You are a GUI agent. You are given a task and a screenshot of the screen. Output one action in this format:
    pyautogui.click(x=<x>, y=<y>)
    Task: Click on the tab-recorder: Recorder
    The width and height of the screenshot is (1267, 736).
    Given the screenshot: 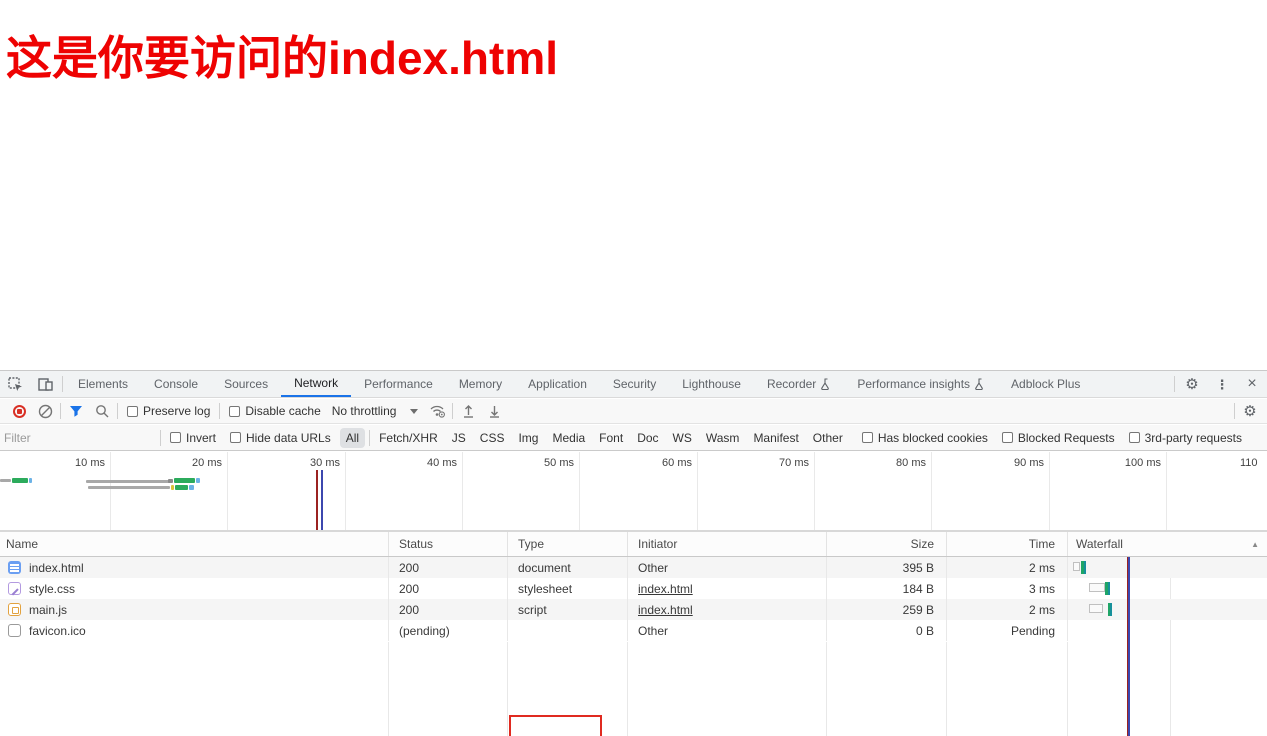 What is the action you would take?
    pyautogui.click(x=799, y=384)
    